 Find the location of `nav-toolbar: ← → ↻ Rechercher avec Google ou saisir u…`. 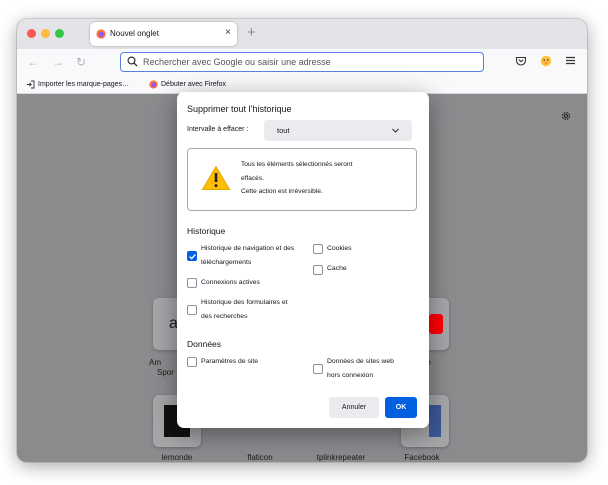

nav-toolbar: ← → ↻ Rechercher avec Google ou saisir u… is located at coordinates (302, 63).